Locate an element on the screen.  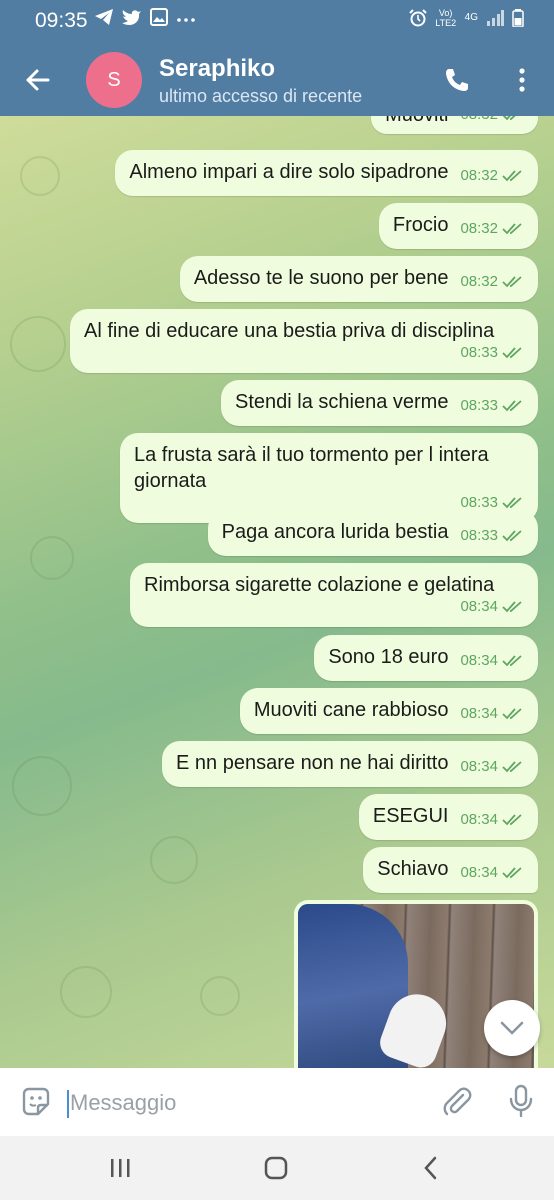
message-bubble: Muoviti cane rabbioso 08:34 is located at coordinates (388, 711).